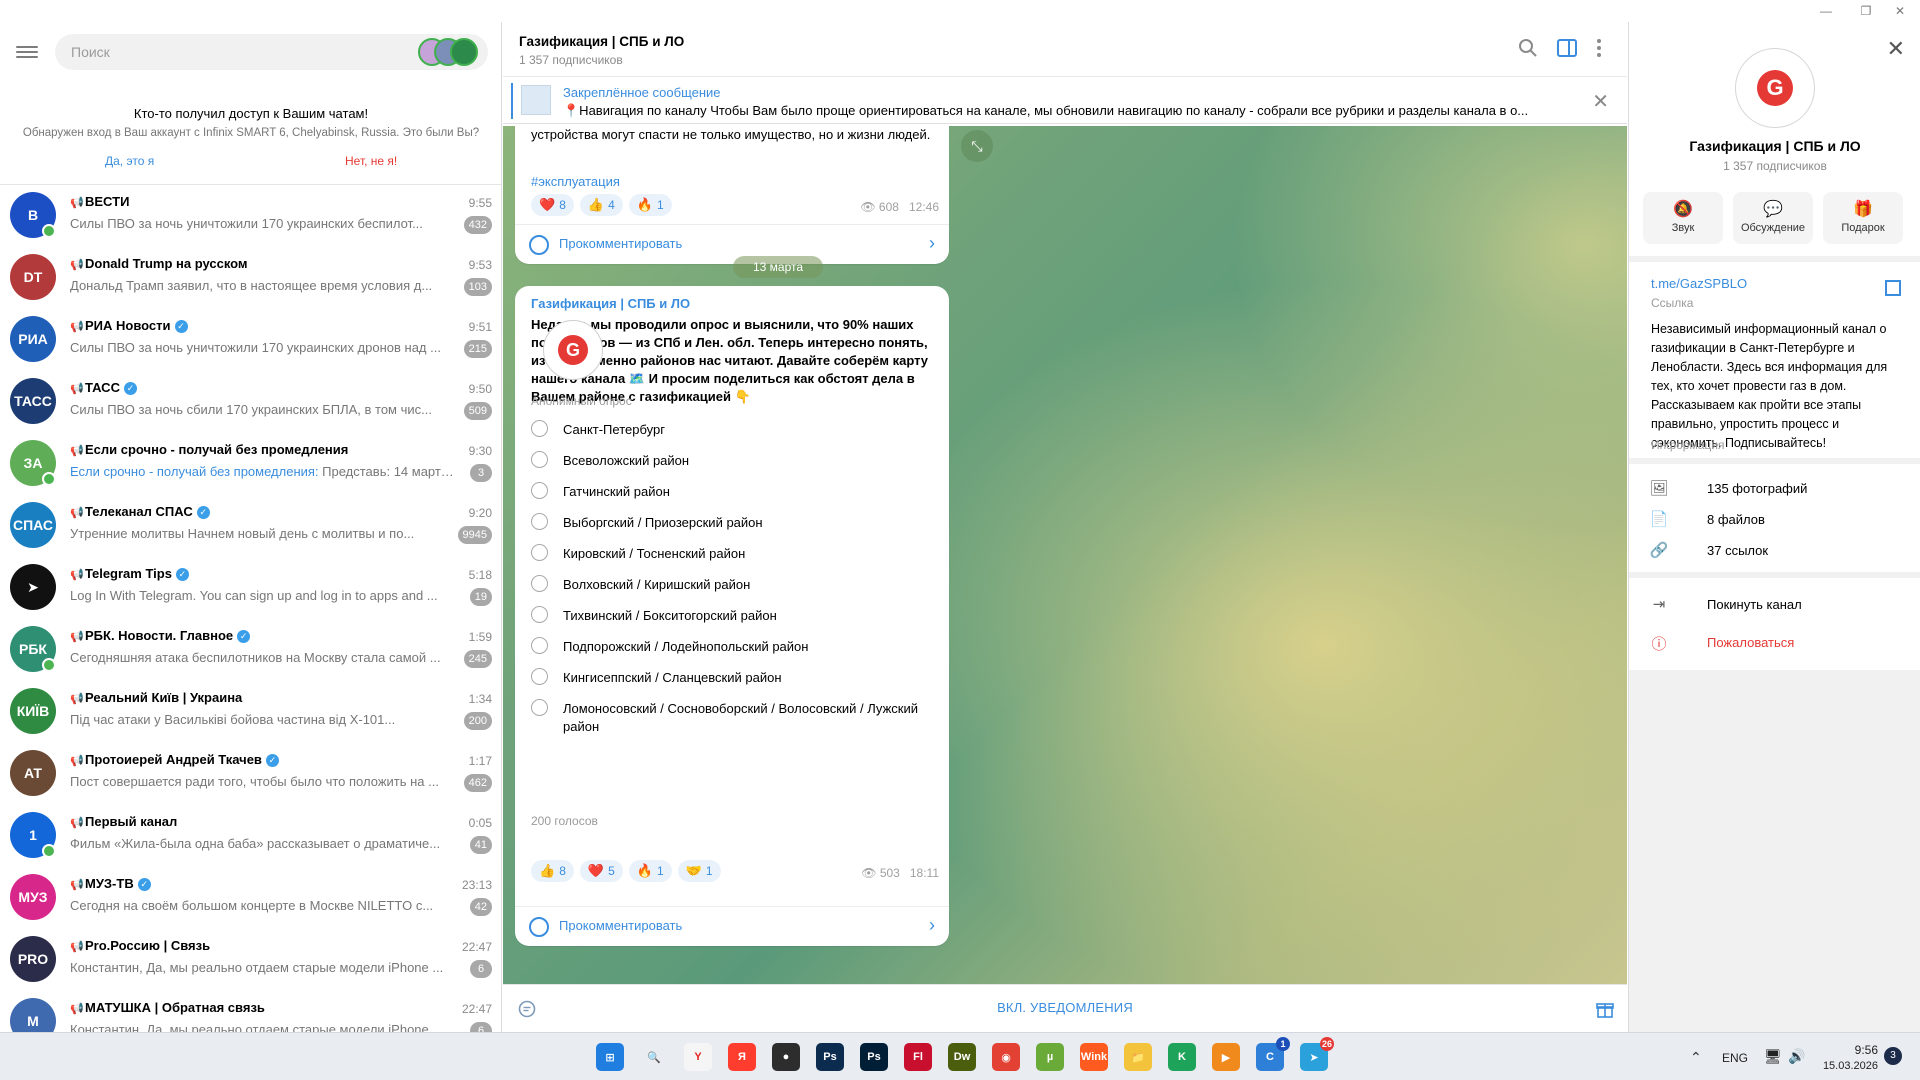  I want to click on deny-login-button: Нет, не я!, so click(371, 161).